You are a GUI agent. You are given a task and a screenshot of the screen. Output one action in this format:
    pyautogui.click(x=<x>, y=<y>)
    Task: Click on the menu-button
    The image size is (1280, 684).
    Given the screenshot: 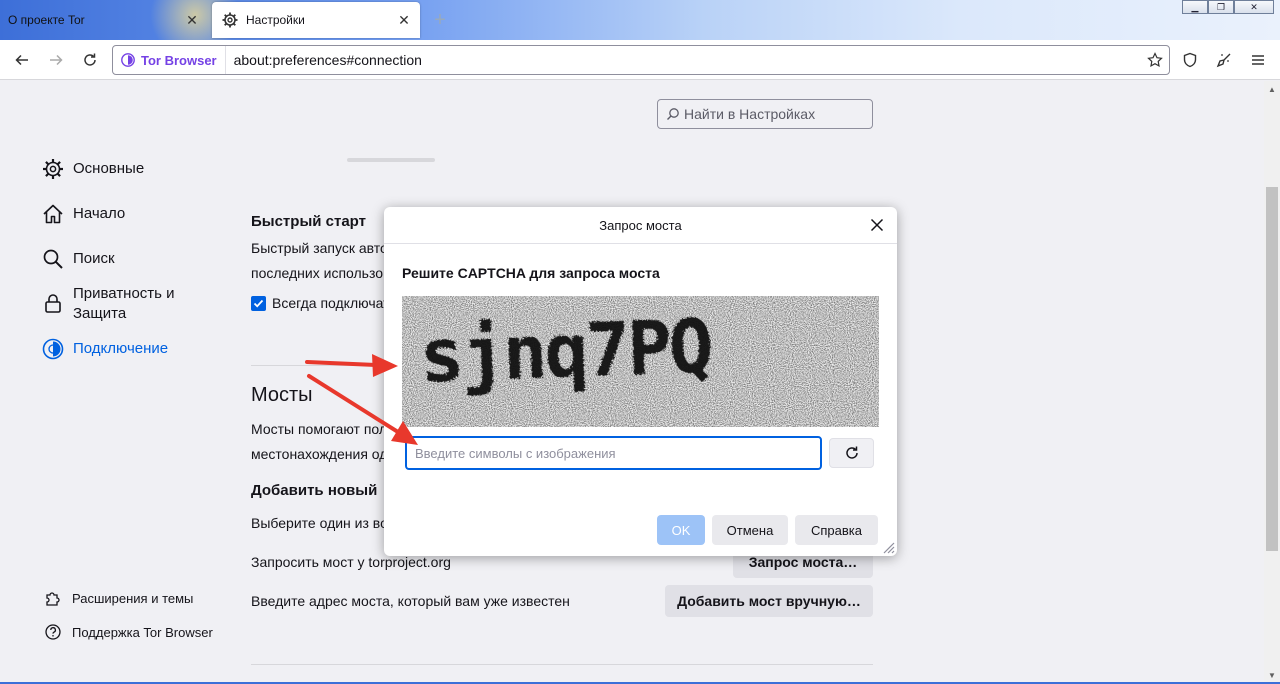 What is the action you would take?
    pyautogui.click(x=1258, y=60)
    